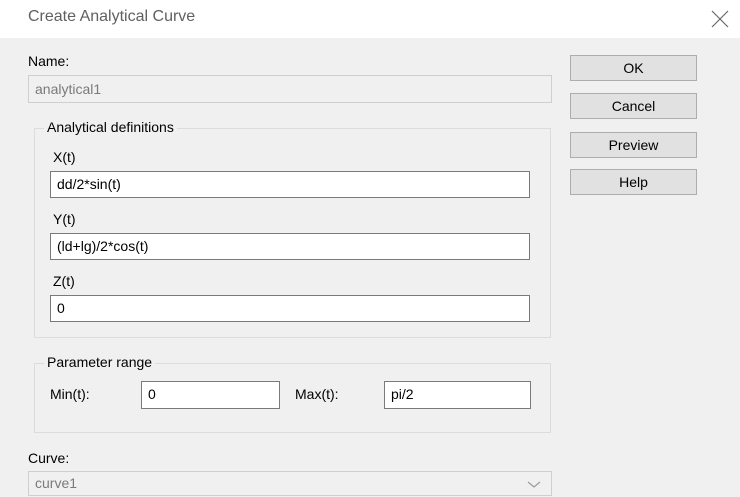 Image resolution: width=740 pixels, height=497 pixels. What do you see at coordinates (49, 458) in the screenshot?
I see `curve-label: Curve:` at bounding box center [49, 458].